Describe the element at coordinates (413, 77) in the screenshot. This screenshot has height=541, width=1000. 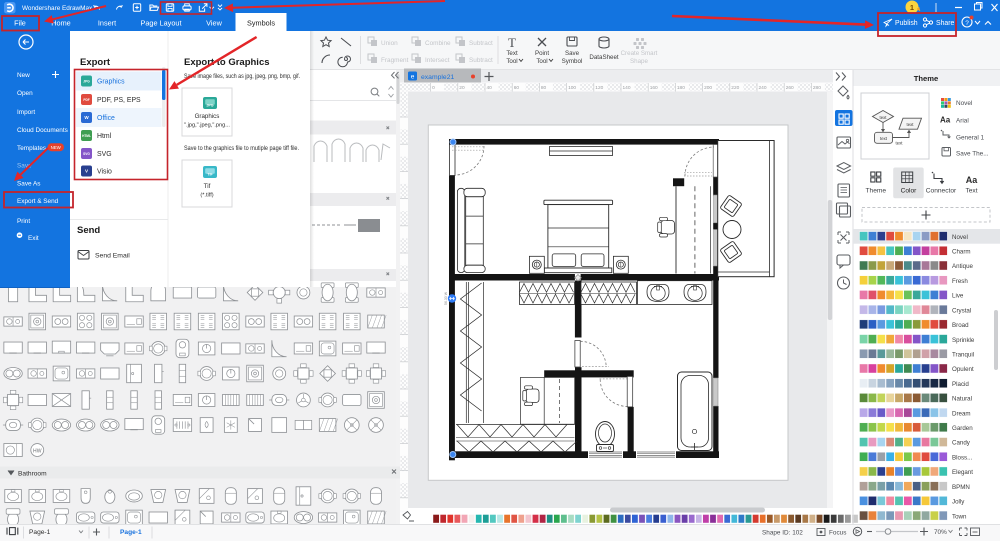
I see `svg-text: e` at that location.